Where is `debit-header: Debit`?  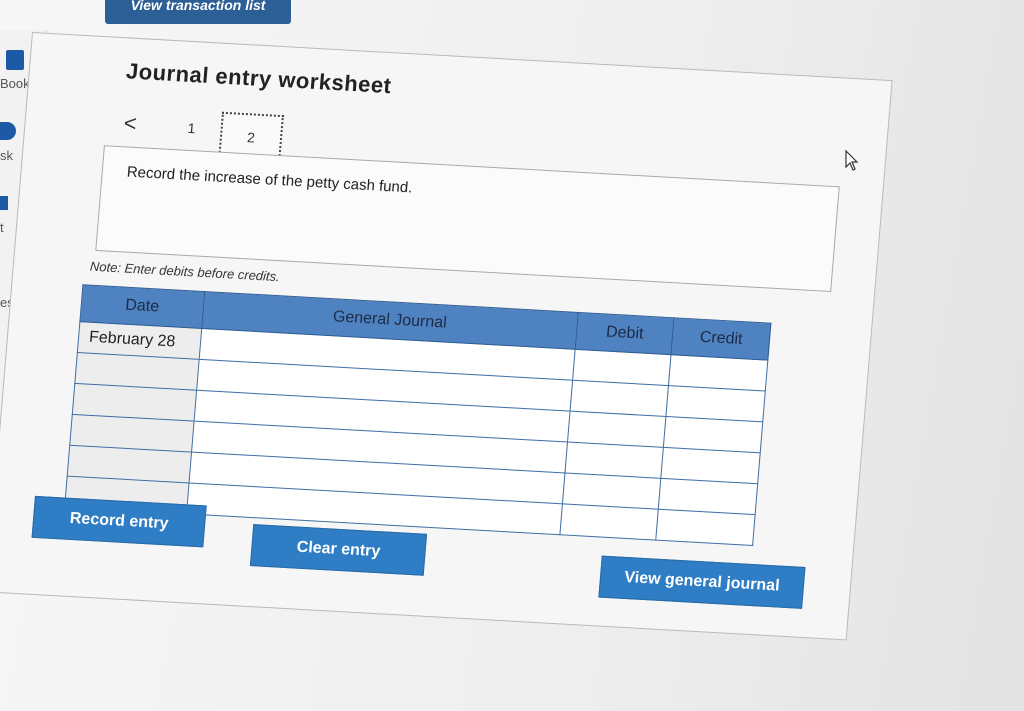 debit-header: Debit is located at coordinates (625, 333).